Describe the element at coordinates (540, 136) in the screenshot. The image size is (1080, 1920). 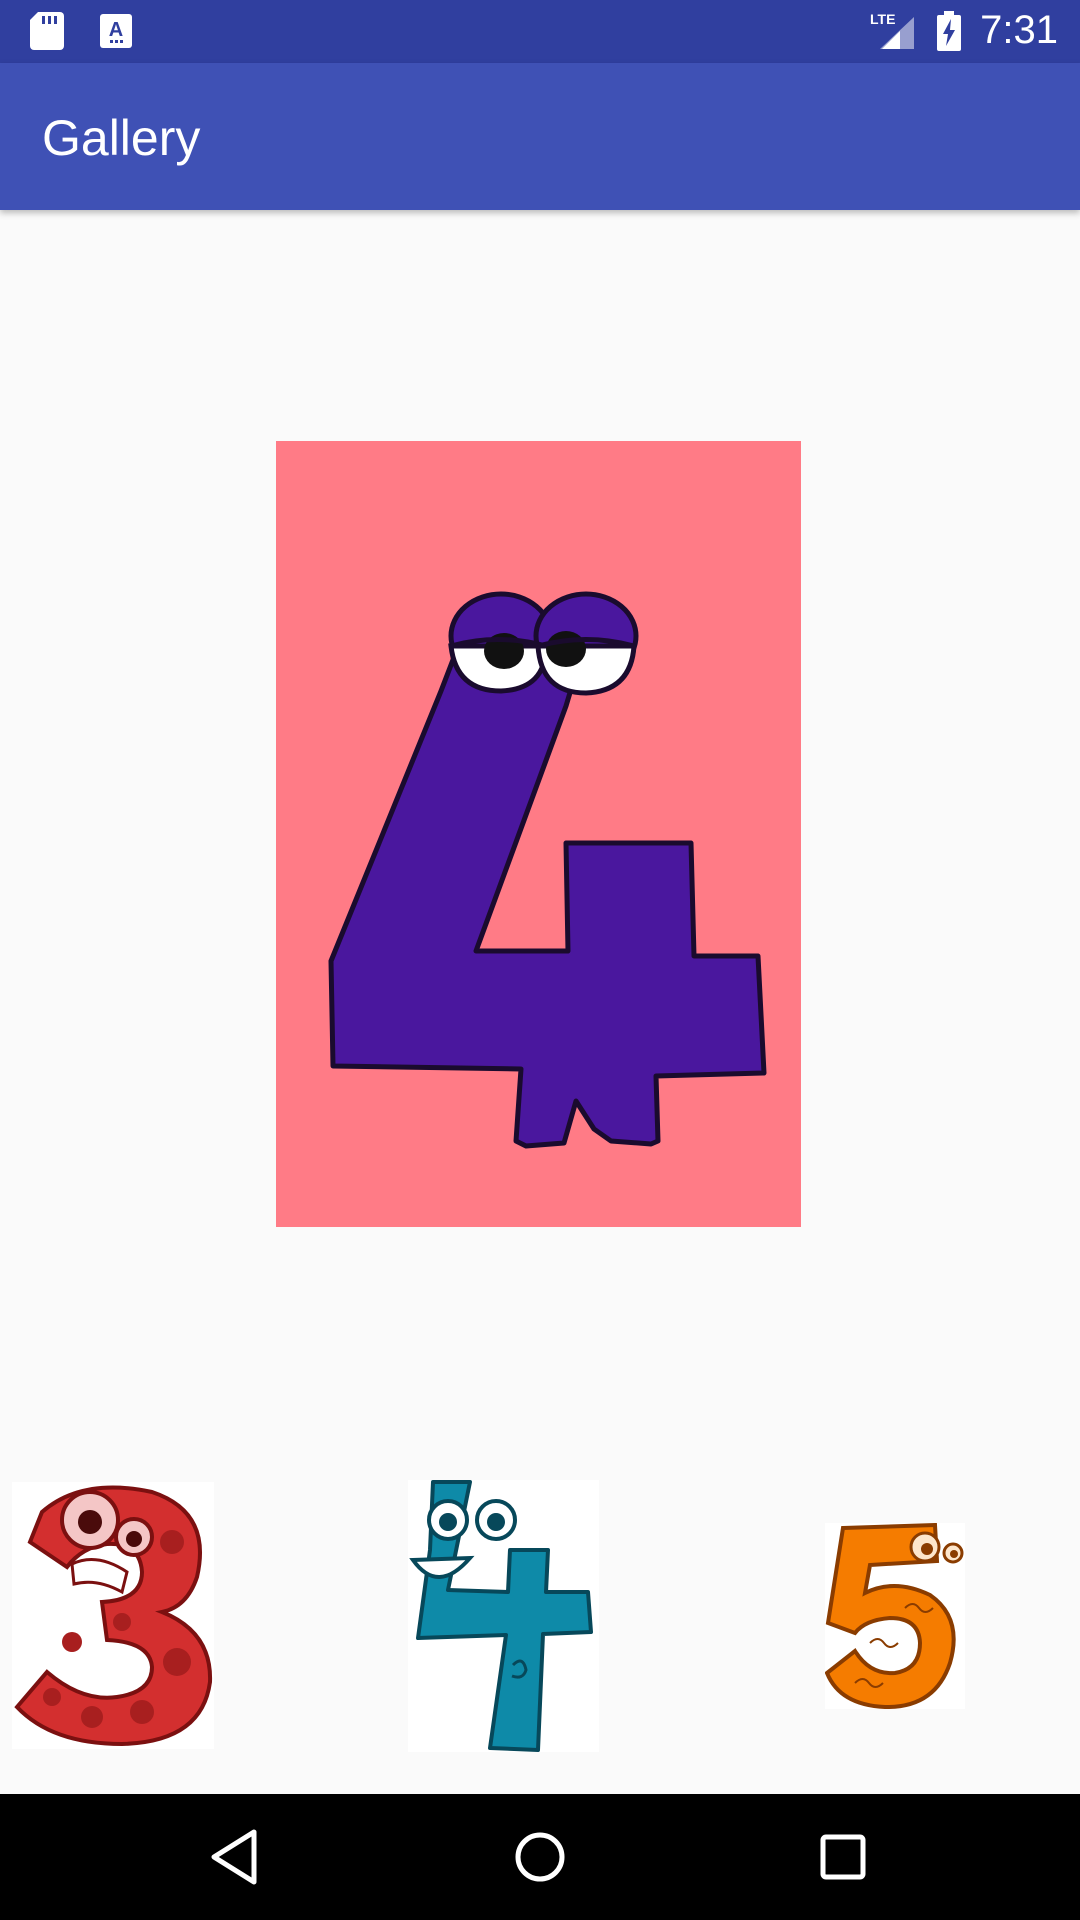
I see `app-bar: Gallery` at that location.